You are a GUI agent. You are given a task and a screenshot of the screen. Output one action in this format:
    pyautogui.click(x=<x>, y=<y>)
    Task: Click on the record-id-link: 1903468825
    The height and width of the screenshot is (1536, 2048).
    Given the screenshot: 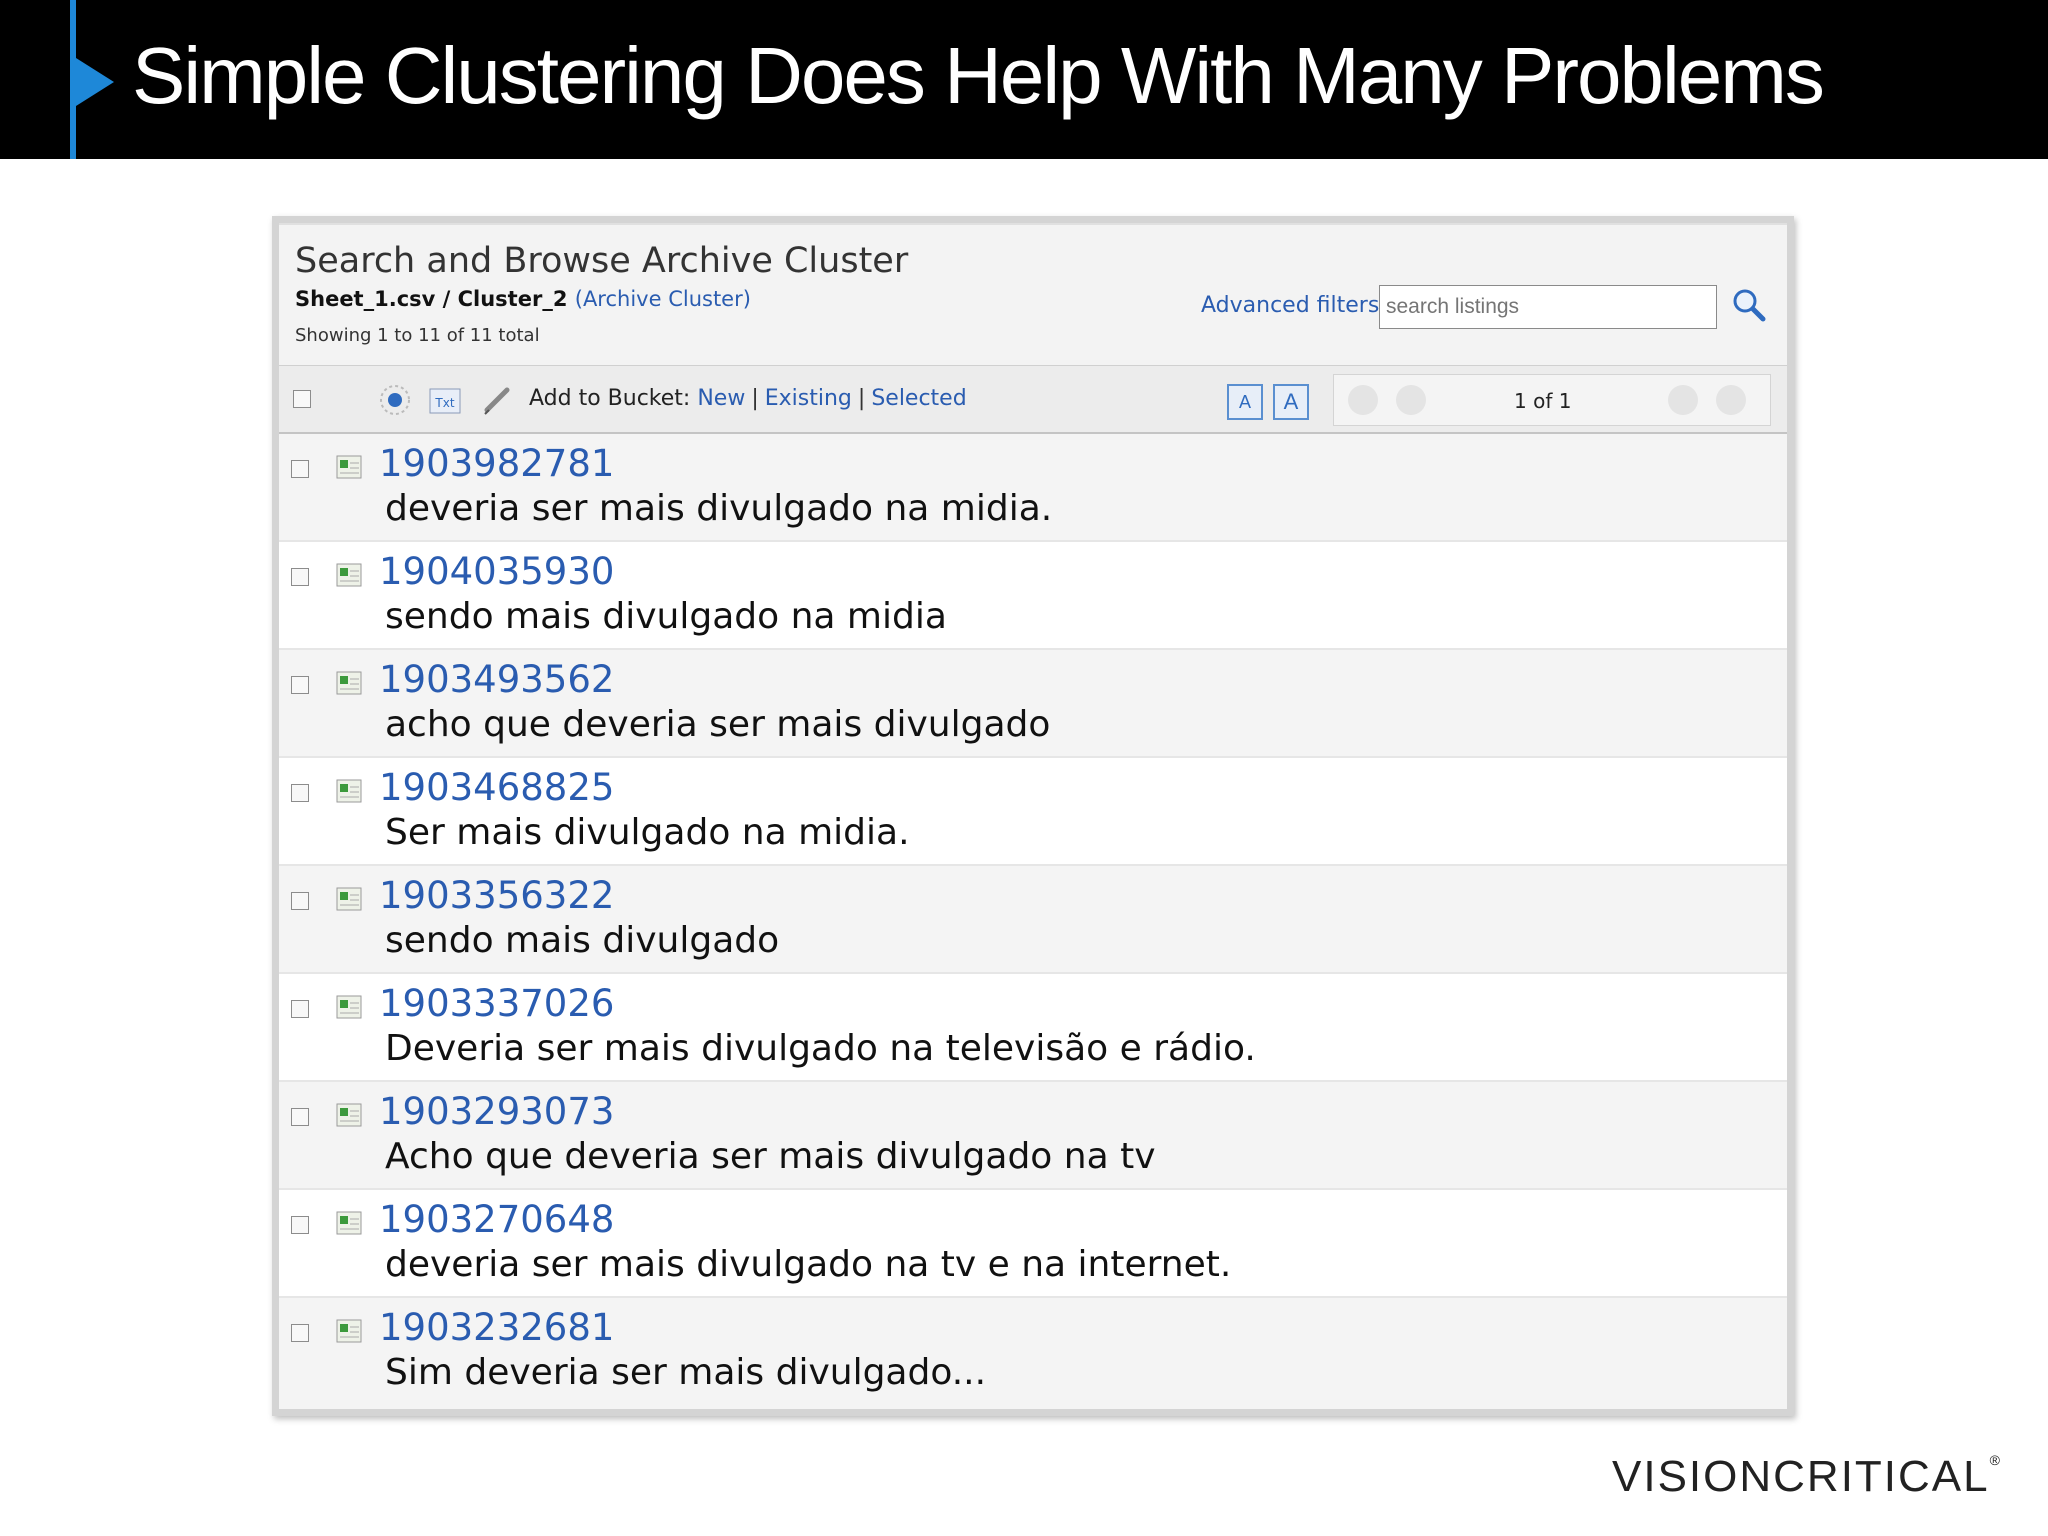 What is the action you would take?
    pyautogui.click(x=496, y=787)
    